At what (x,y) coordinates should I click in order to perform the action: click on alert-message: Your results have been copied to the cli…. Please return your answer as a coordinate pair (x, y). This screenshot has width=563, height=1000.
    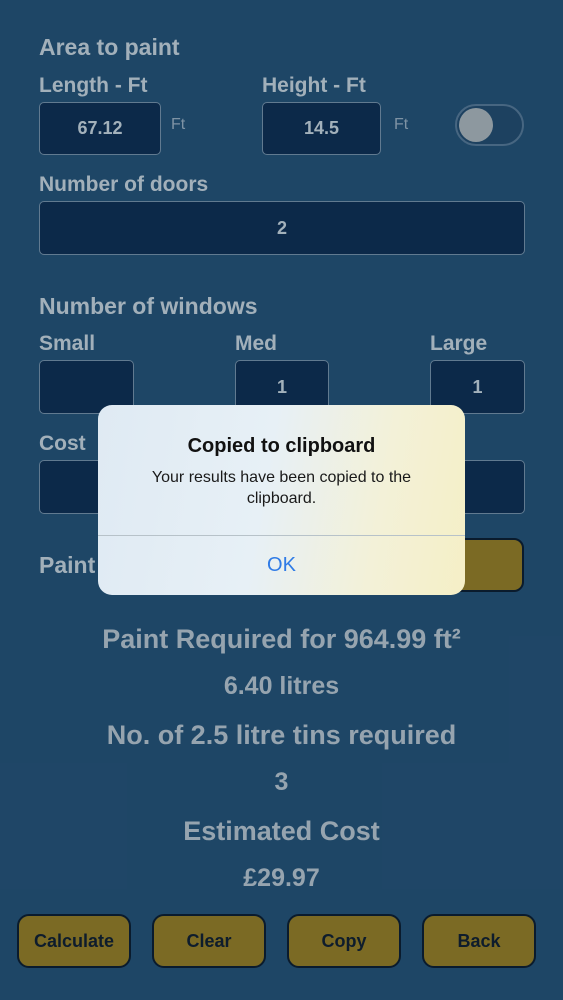
    Looking at the image, I should click on (281, 488).